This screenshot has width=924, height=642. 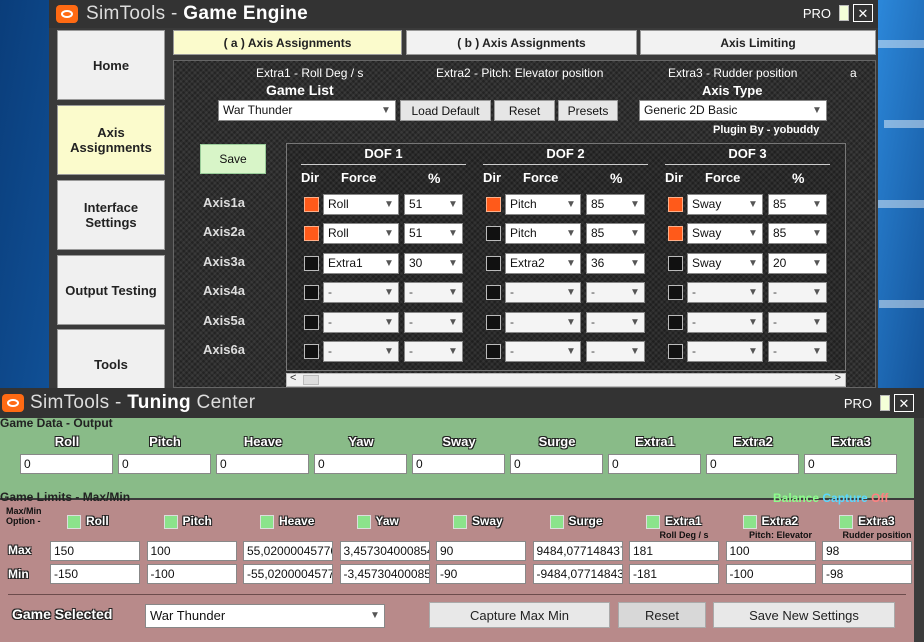 I want to click on scroll-right-icon: >, so click(x=838, y=378).